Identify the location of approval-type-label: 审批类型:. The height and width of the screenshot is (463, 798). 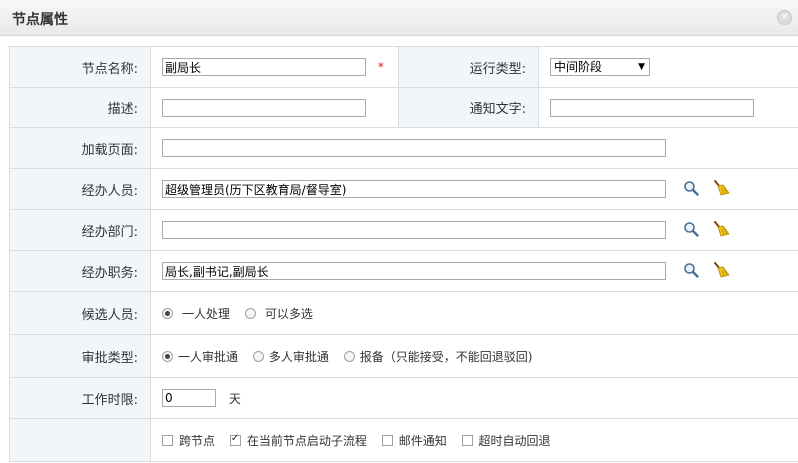
(80, 356).